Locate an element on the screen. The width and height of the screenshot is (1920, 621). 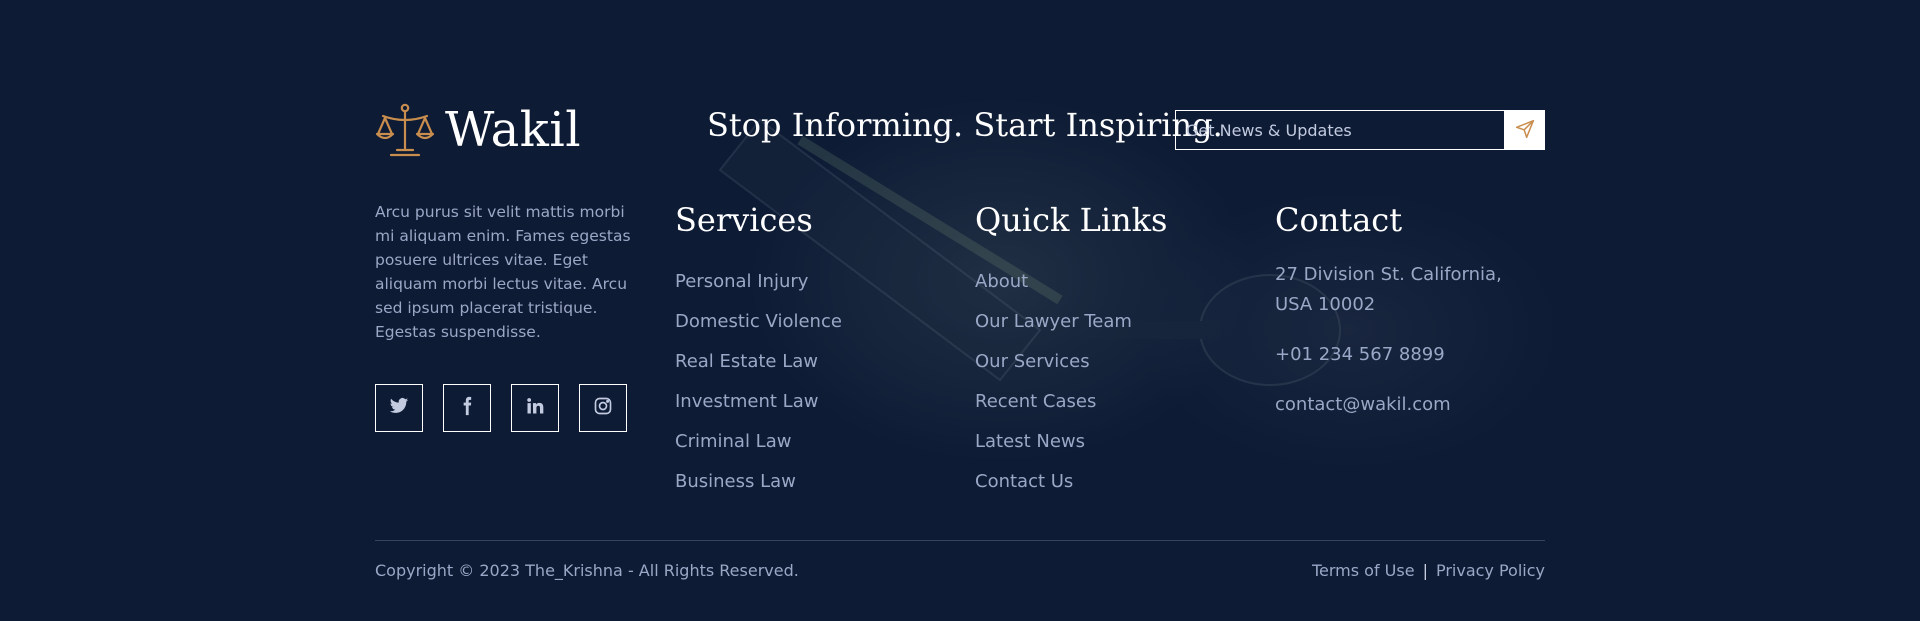
quick-link-latest-news: Latest News is located at coordinates (1071, 442).